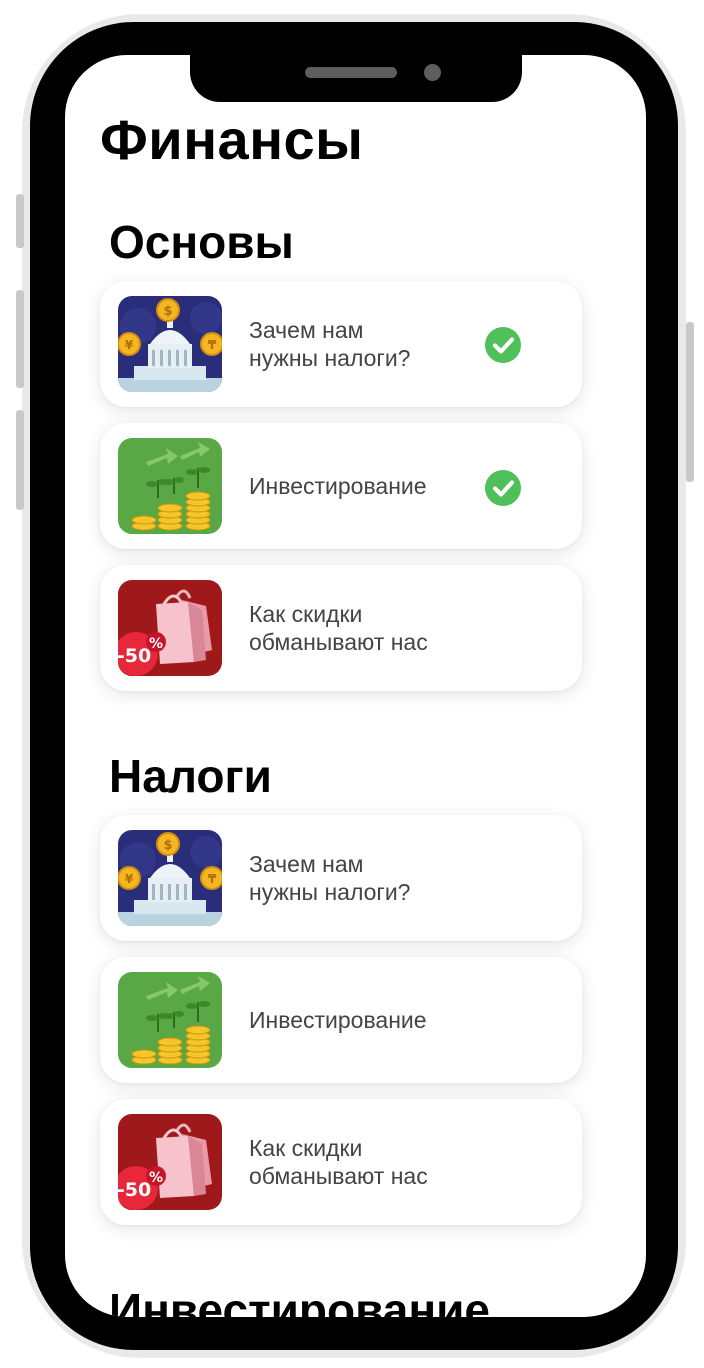 The height and width of the screenshot is (1368, 704). Describe the element at coordinates (20, 221) in the screenshot. I see `mute-switch` at that location.